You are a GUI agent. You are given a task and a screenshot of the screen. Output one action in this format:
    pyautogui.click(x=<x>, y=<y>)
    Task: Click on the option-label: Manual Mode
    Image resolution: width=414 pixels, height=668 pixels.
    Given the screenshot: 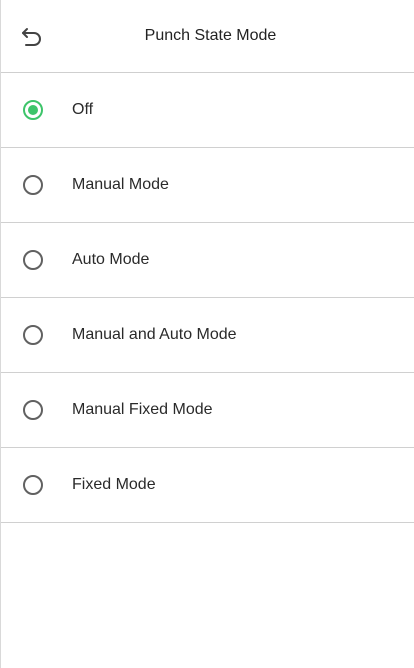 What is the action you would take?
    pyautogui.click(x=120, y=184)
    